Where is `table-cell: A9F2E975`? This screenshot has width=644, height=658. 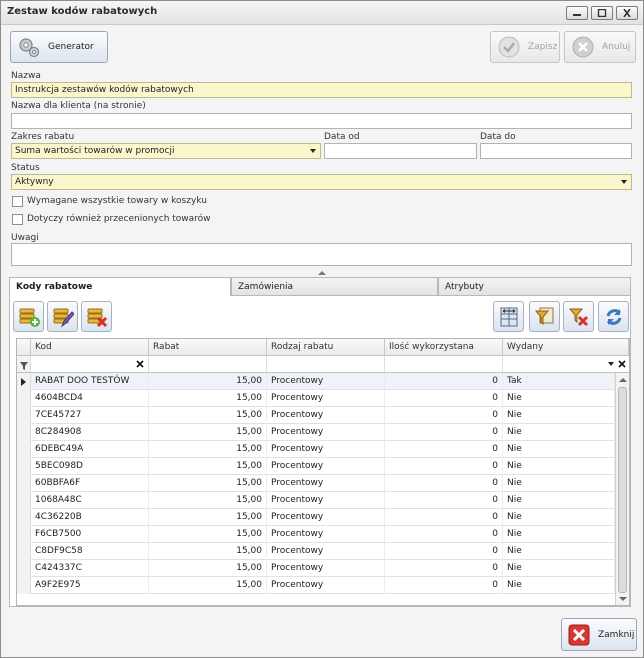
table-cell: A9F2E975 is located at coordinates (90, 585).